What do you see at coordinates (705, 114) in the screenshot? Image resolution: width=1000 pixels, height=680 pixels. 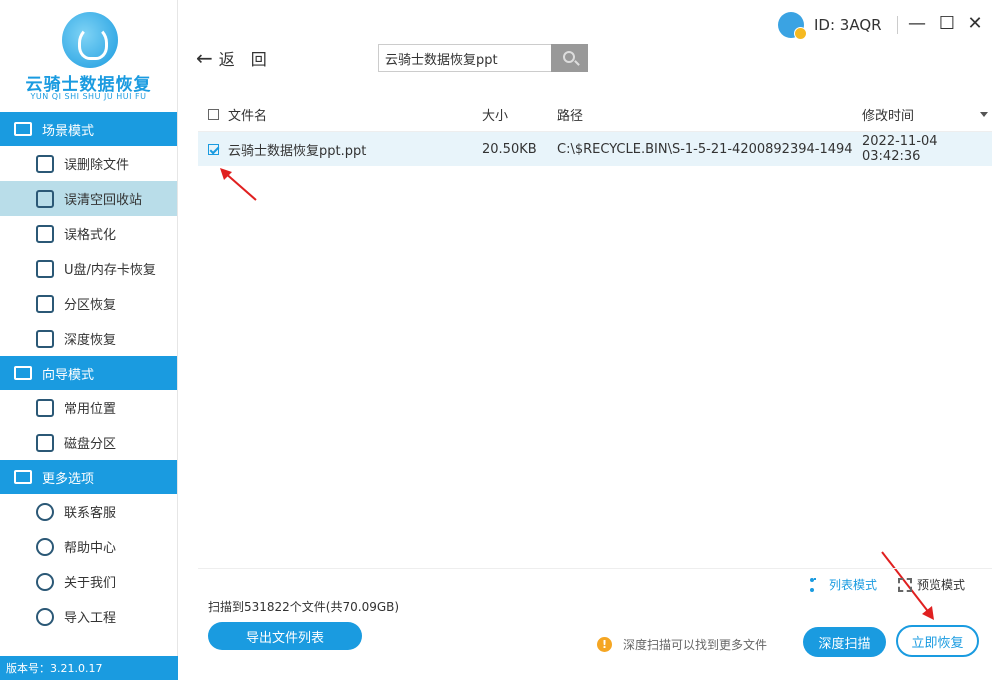 I see `header-path: 路径` at bounding box center [705, 114].